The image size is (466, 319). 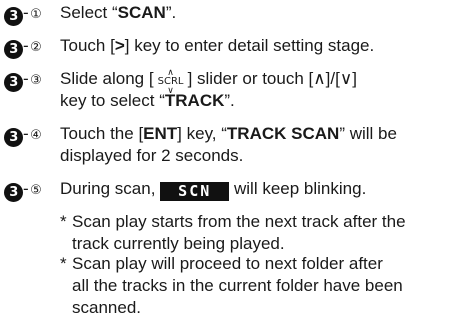 I want to click on step-number: 3-④, so click(x=32, y=135).